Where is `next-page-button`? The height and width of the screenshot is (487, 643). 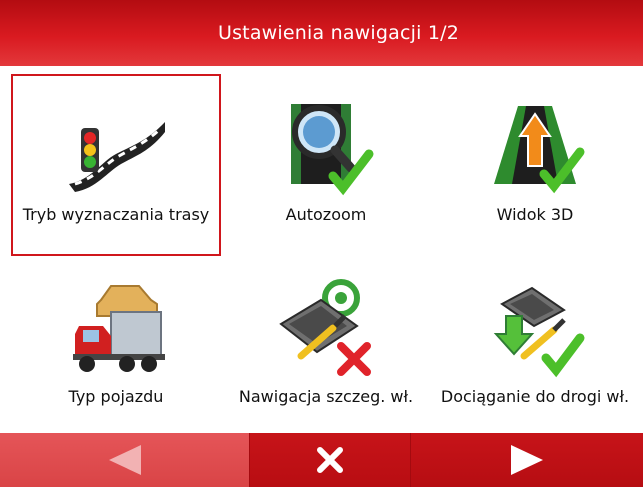 next-page-button is located at coordinates (526, 460).